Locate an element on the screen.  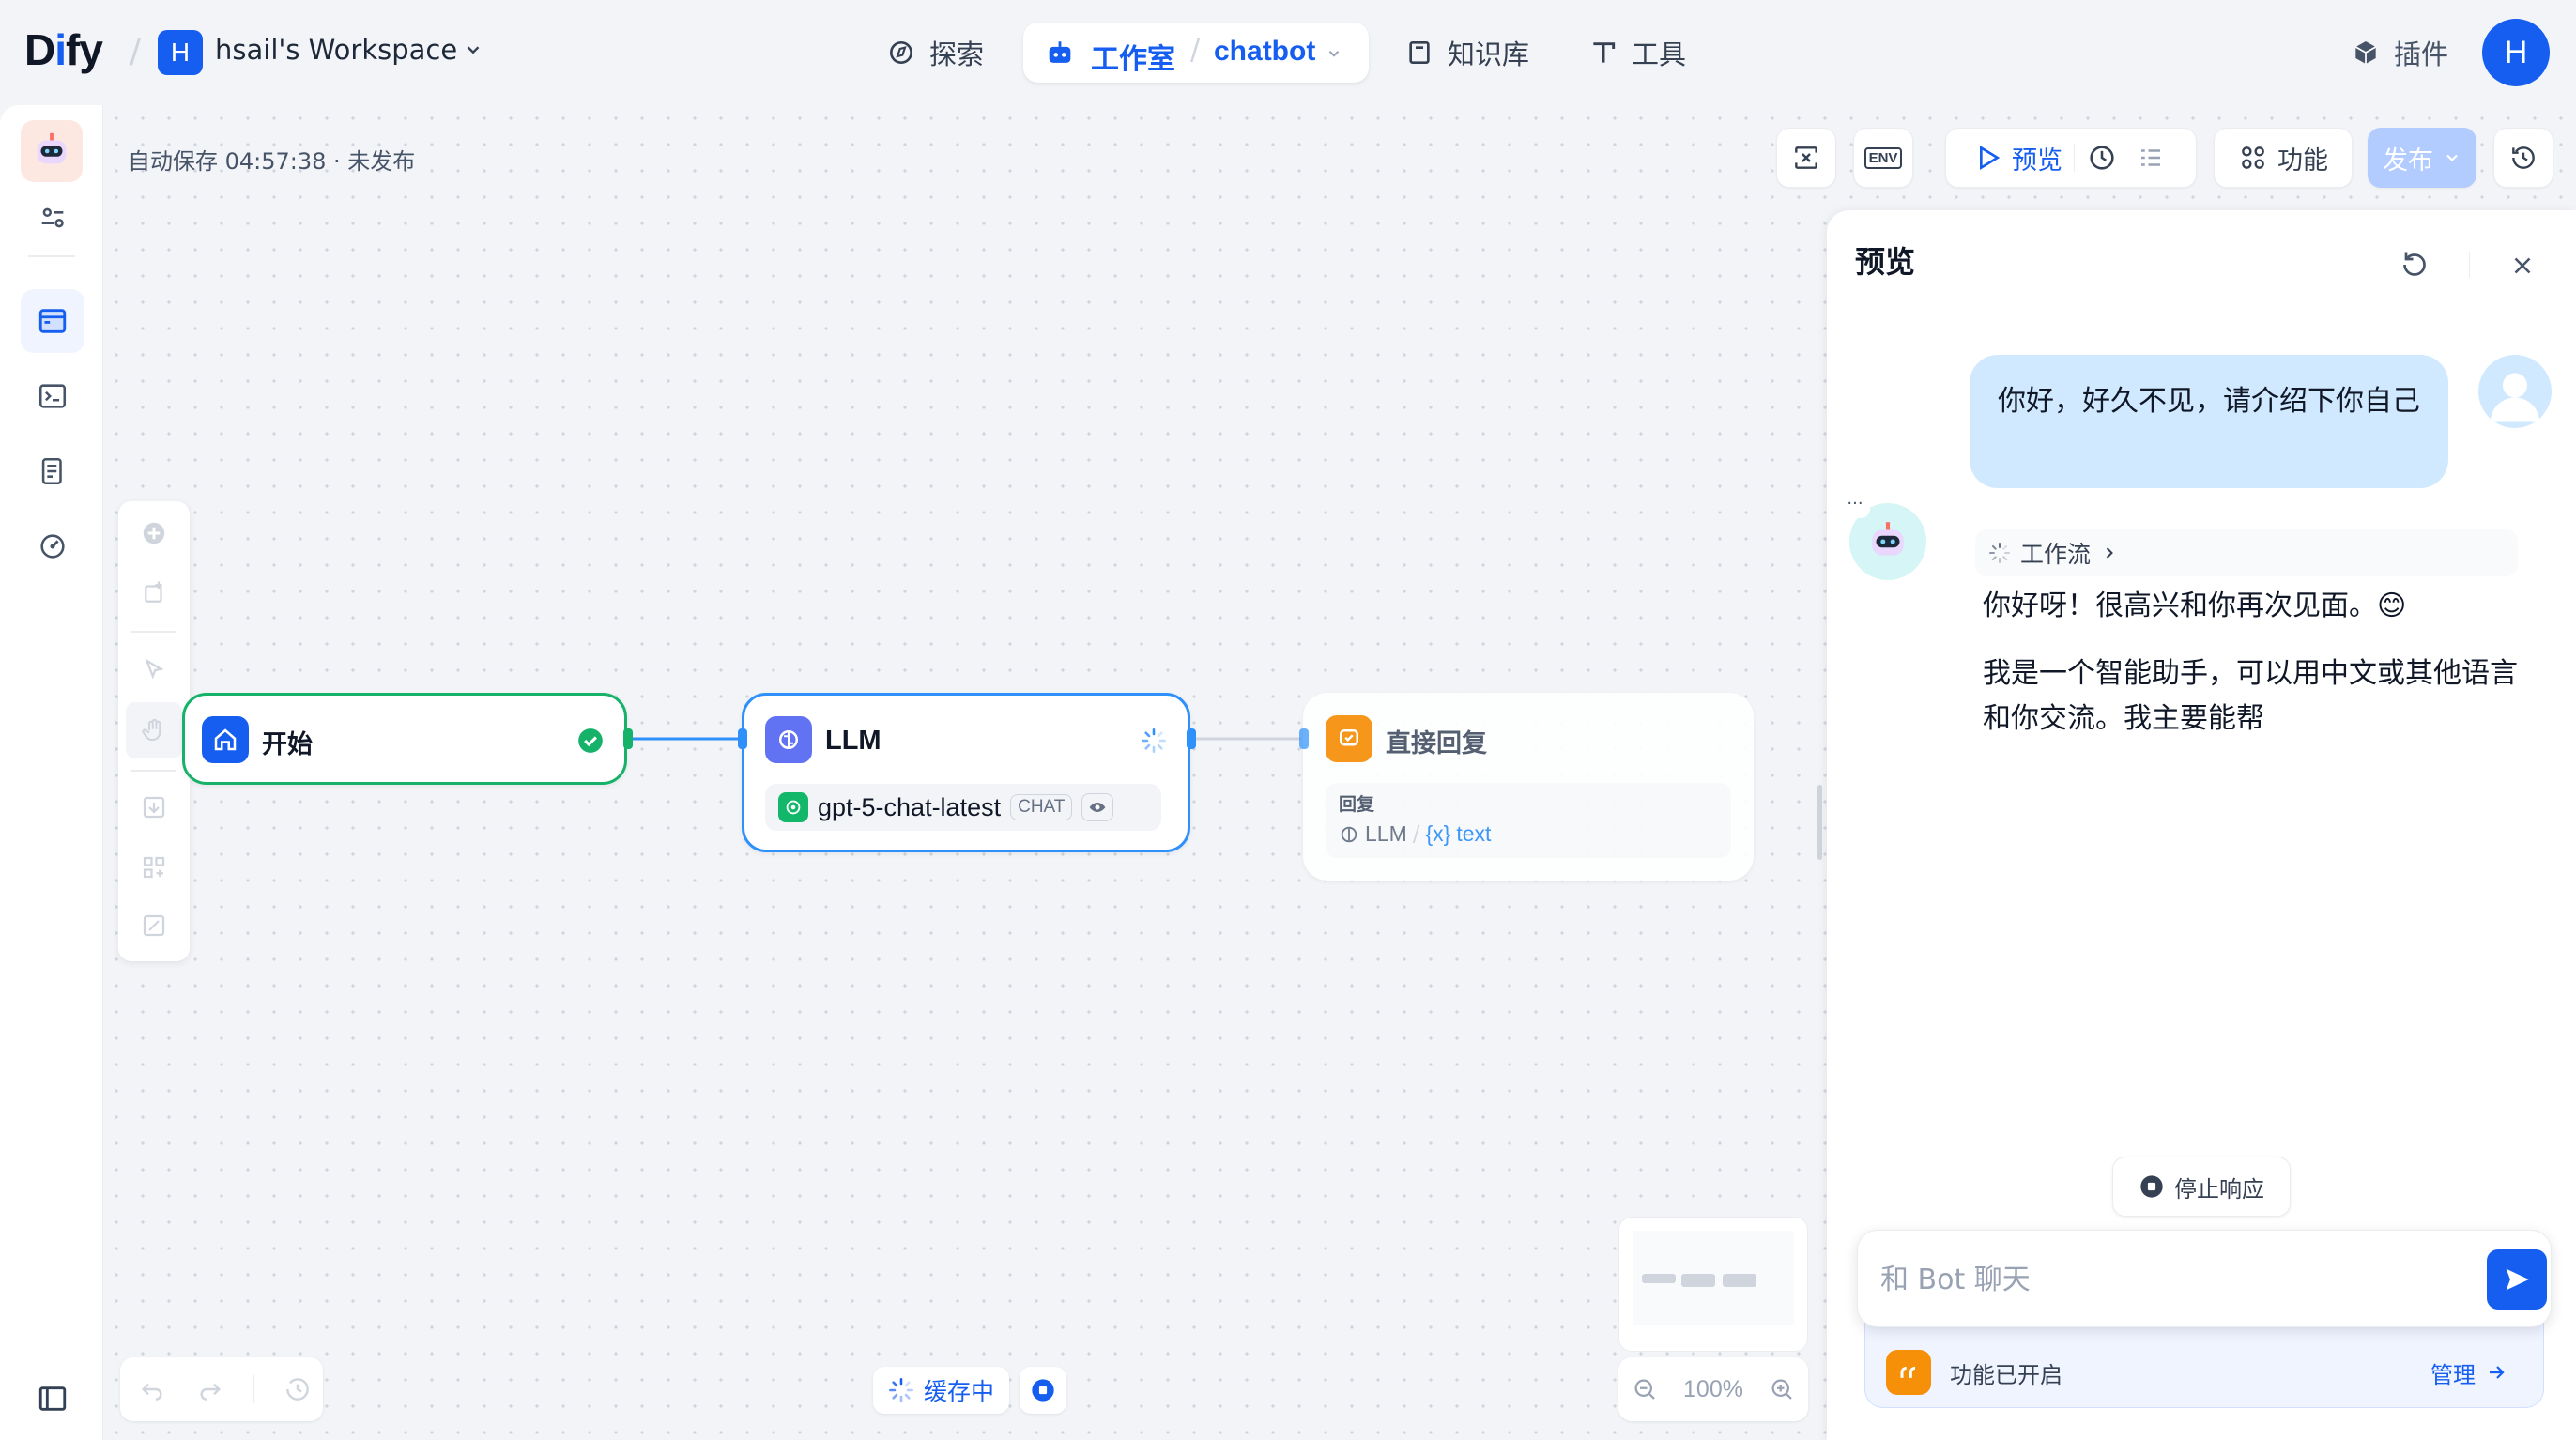
bot-message-line2: 我是一个智能助手，可以用中文或其他语言和你交流。我主要能帮 is located at coordinates (2251, 696).